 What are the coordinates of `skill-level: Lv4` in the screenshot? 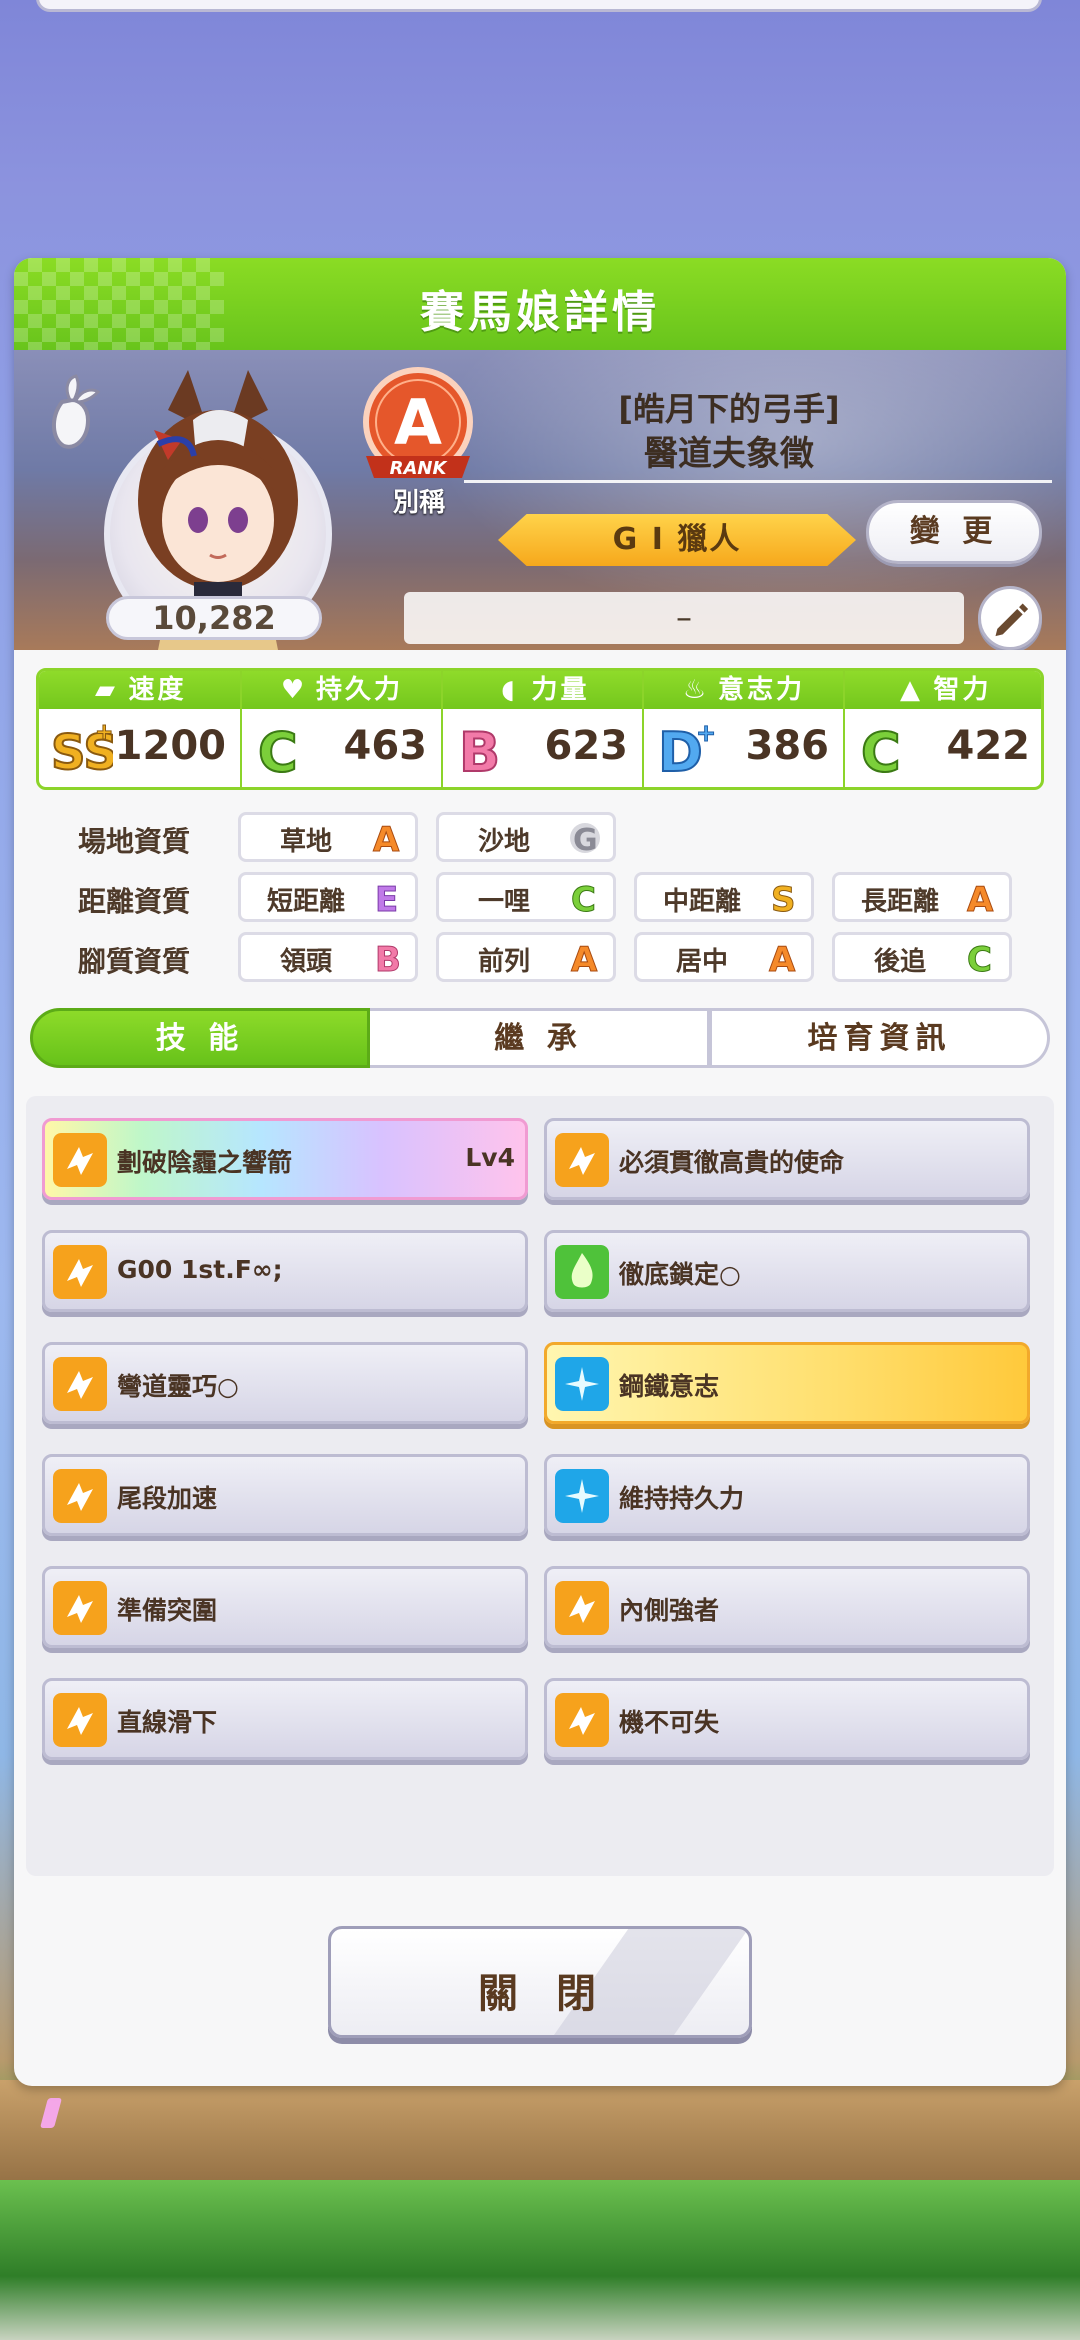 It's located at (490, 1157).